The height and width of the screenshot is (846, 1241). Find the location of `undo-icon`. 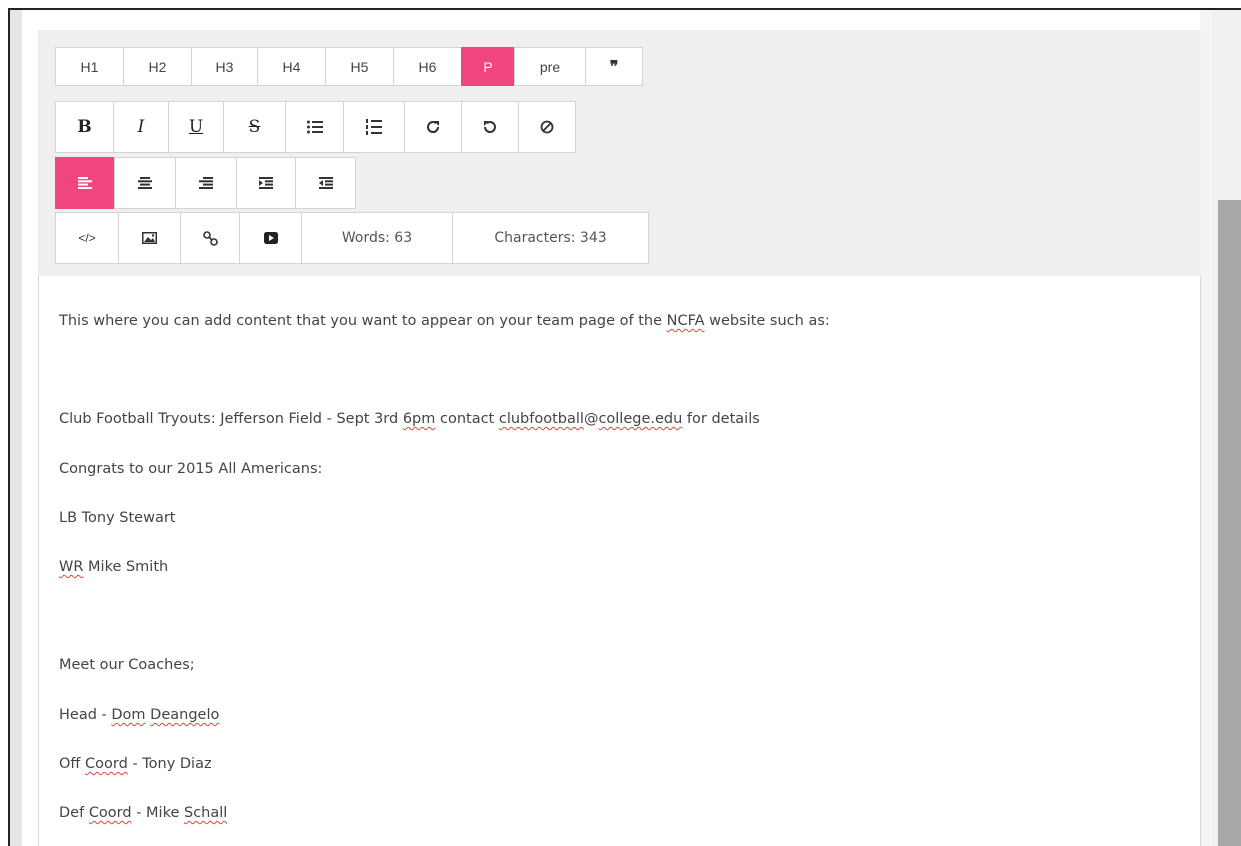

undo-icon is located at coordinates (489, 127).